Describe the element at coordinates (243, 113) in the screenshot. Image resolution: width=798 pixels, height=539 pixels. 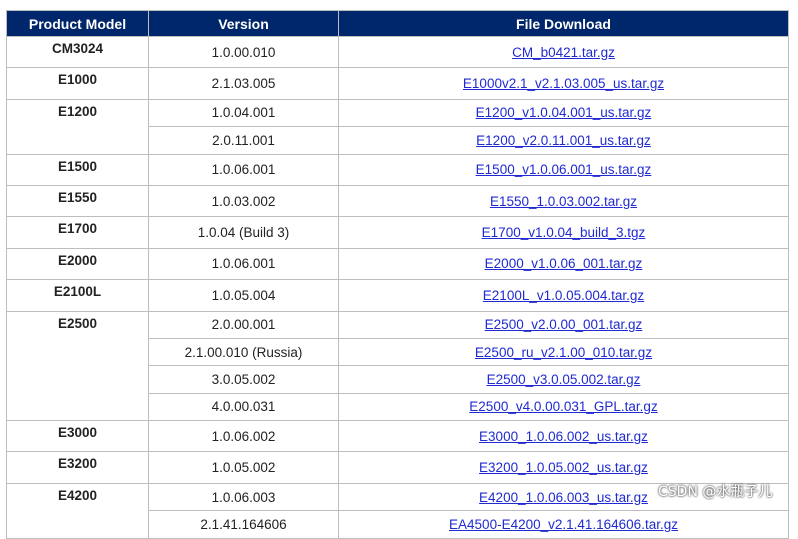
I see `version-cell: 1.0.04.001` at that location.